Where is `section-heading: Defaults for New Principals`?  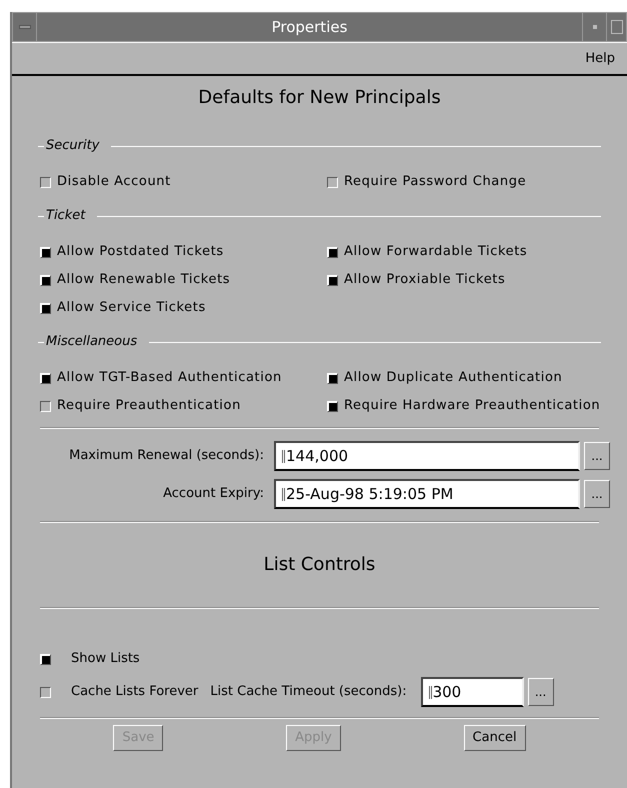 section-heading: Defaults for New Principals is located at coordinates (319, 98).